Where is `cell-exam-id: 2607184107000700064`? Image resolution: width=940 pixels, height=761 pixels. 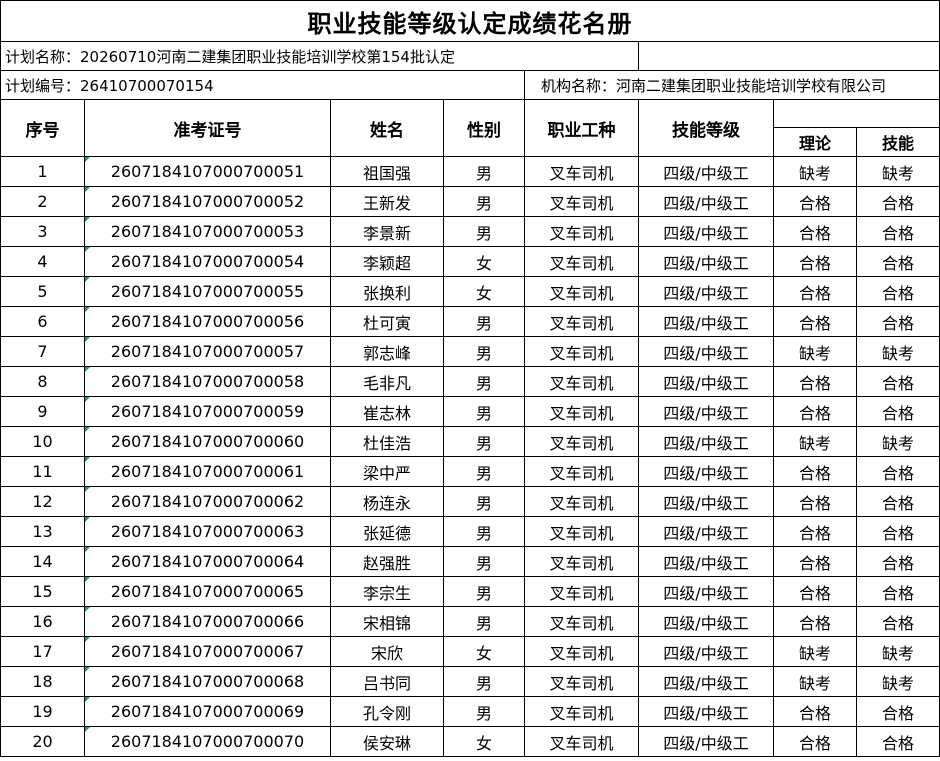 cell-exam-id: 2607184107000700064 is located at coordinates (207, 561).